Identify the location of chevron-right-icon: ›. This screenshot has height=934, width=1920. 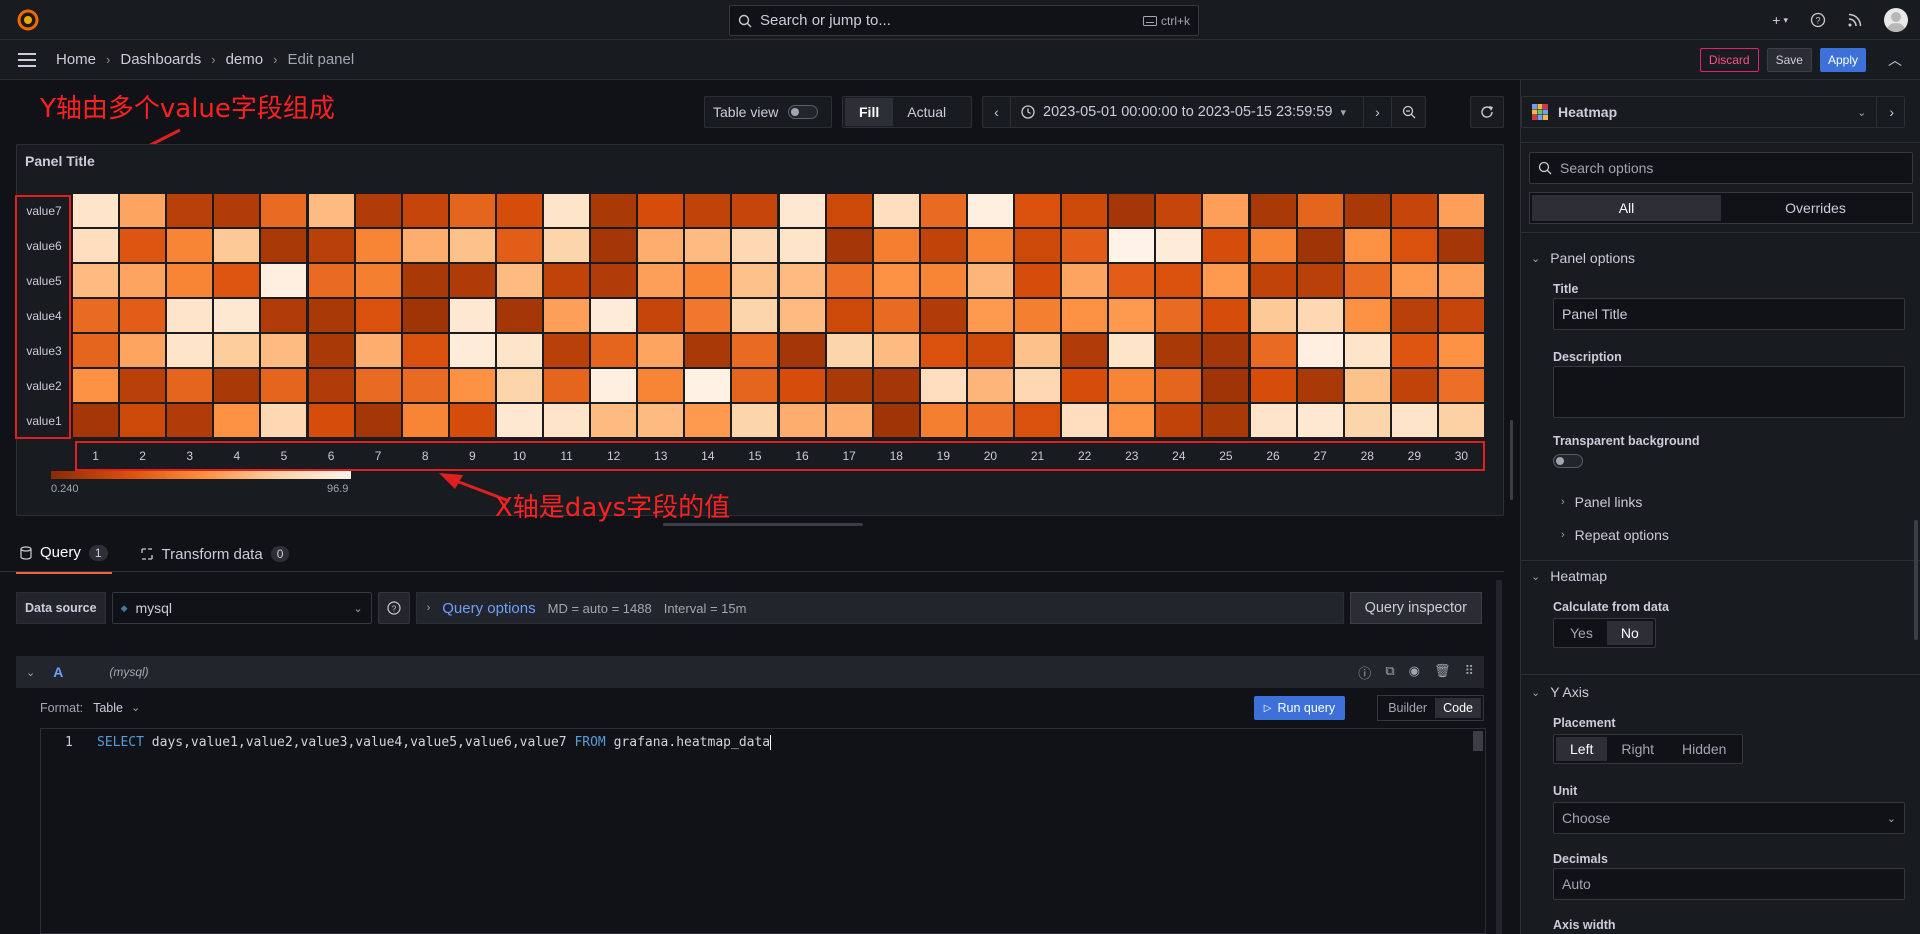
(1885, 112).